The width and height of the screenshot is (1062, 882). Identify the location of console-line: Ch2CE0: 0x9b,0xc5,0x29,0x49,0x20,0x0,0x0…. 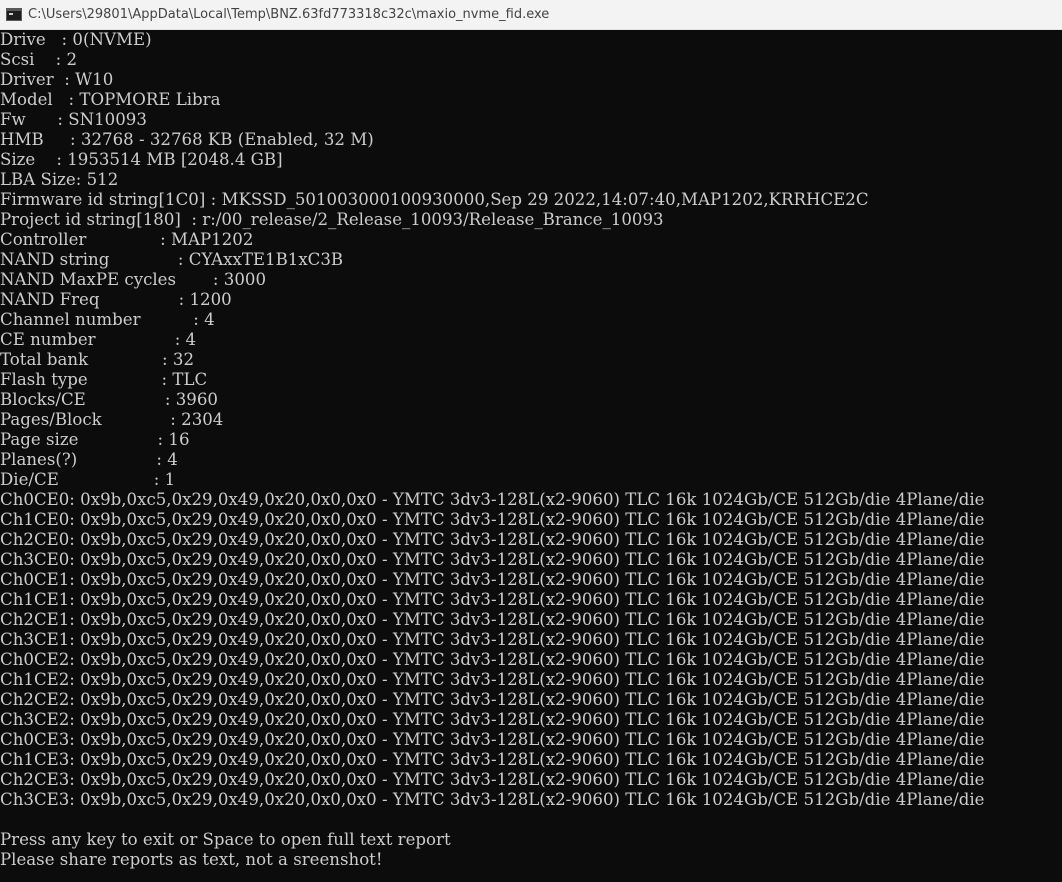
(492, 539).